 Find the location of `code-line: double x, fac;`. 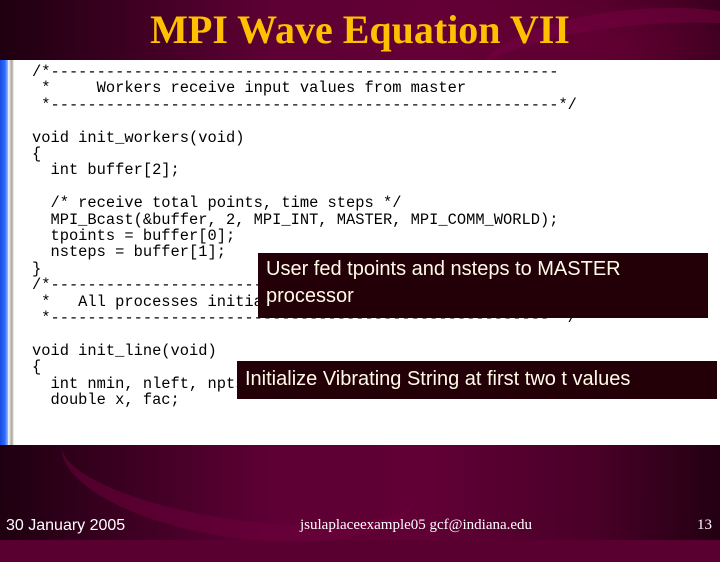

code-line: double x, fac; is located at coordinates (106, 400).